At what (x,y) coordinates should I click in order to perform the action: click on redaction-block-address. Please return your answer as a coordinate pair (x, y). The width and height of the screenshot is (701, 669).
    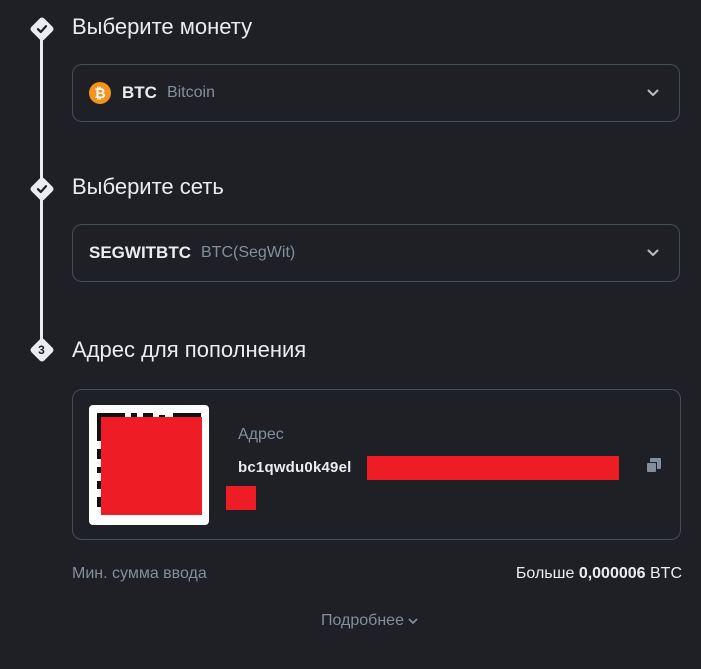
    Looking at the image, I should click on (493, 468).